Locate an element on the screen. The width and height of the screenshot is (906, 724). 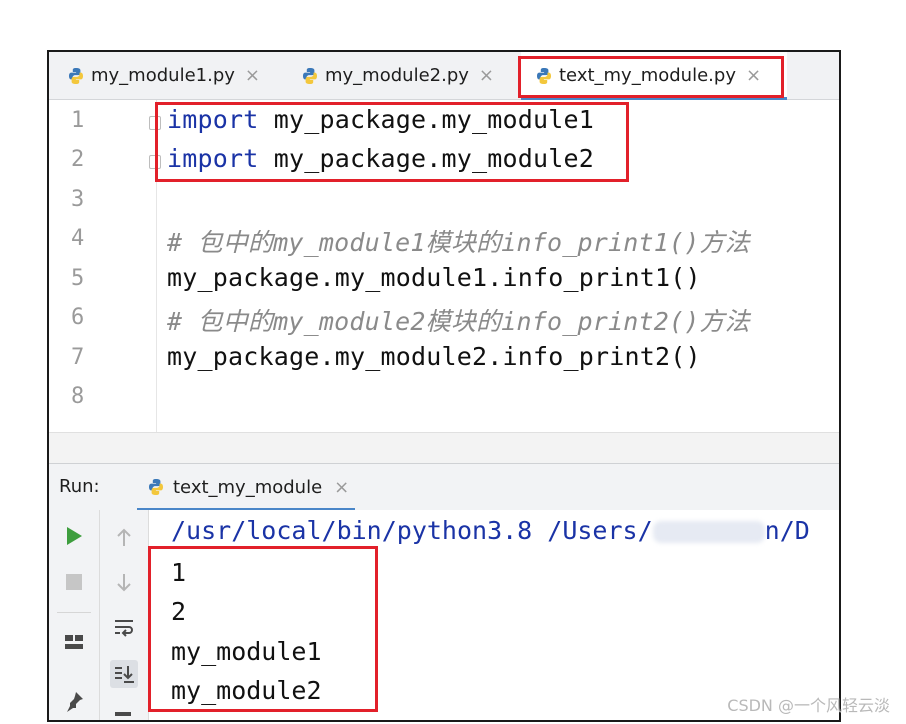
line-number: 2 is located at coordinates (78, 159).